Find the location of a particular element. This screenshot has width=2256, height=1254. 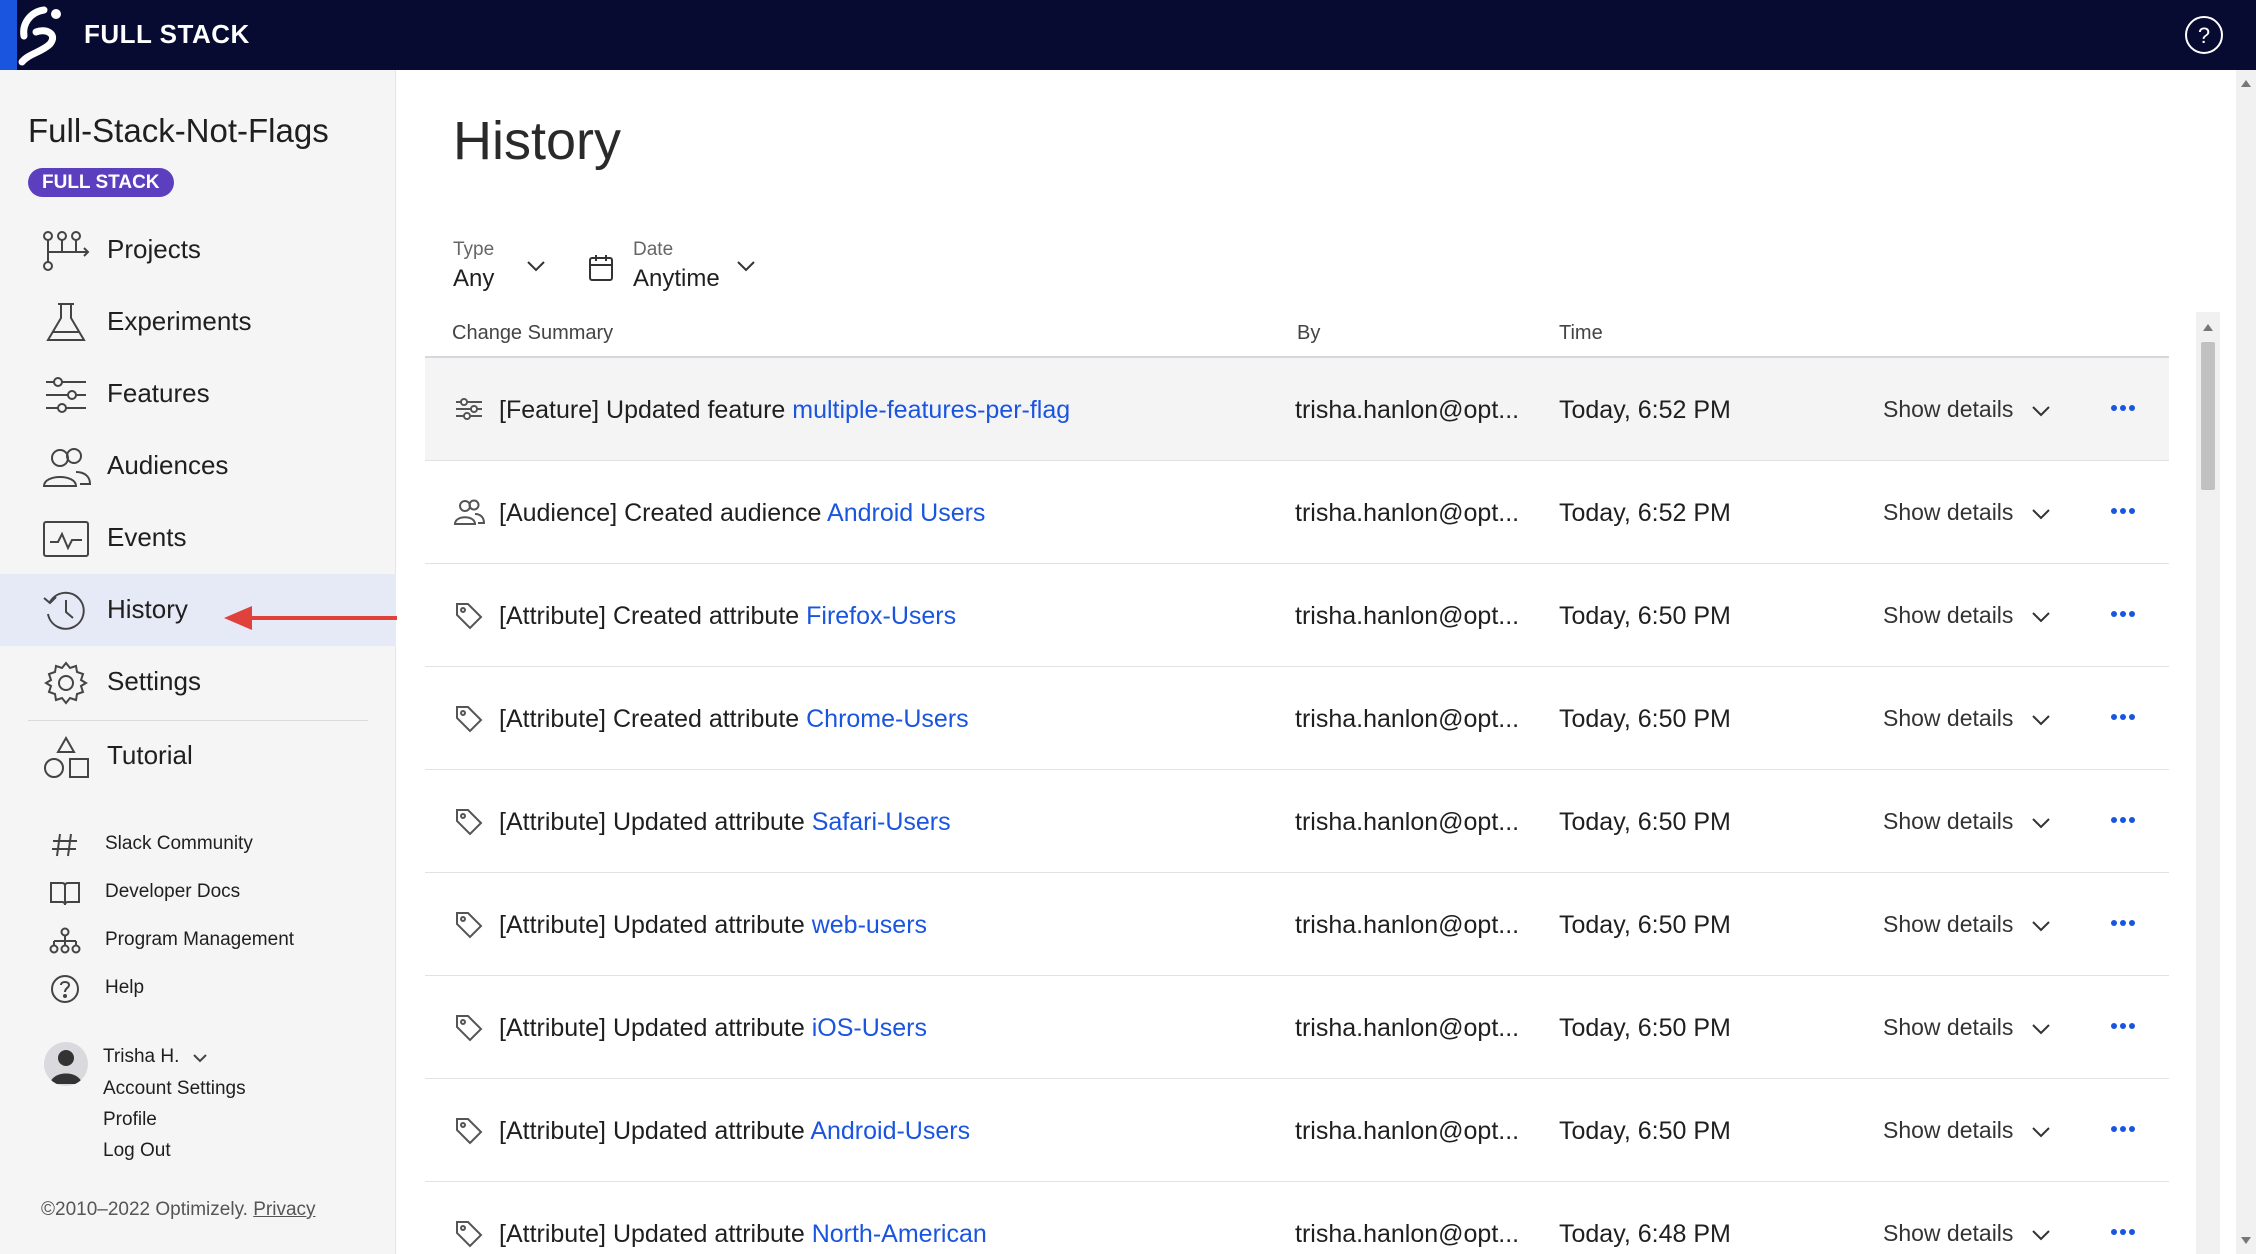

change-summary: [Attribute] Updated attribute iOS-Users is located at coordinates (713, 1028).